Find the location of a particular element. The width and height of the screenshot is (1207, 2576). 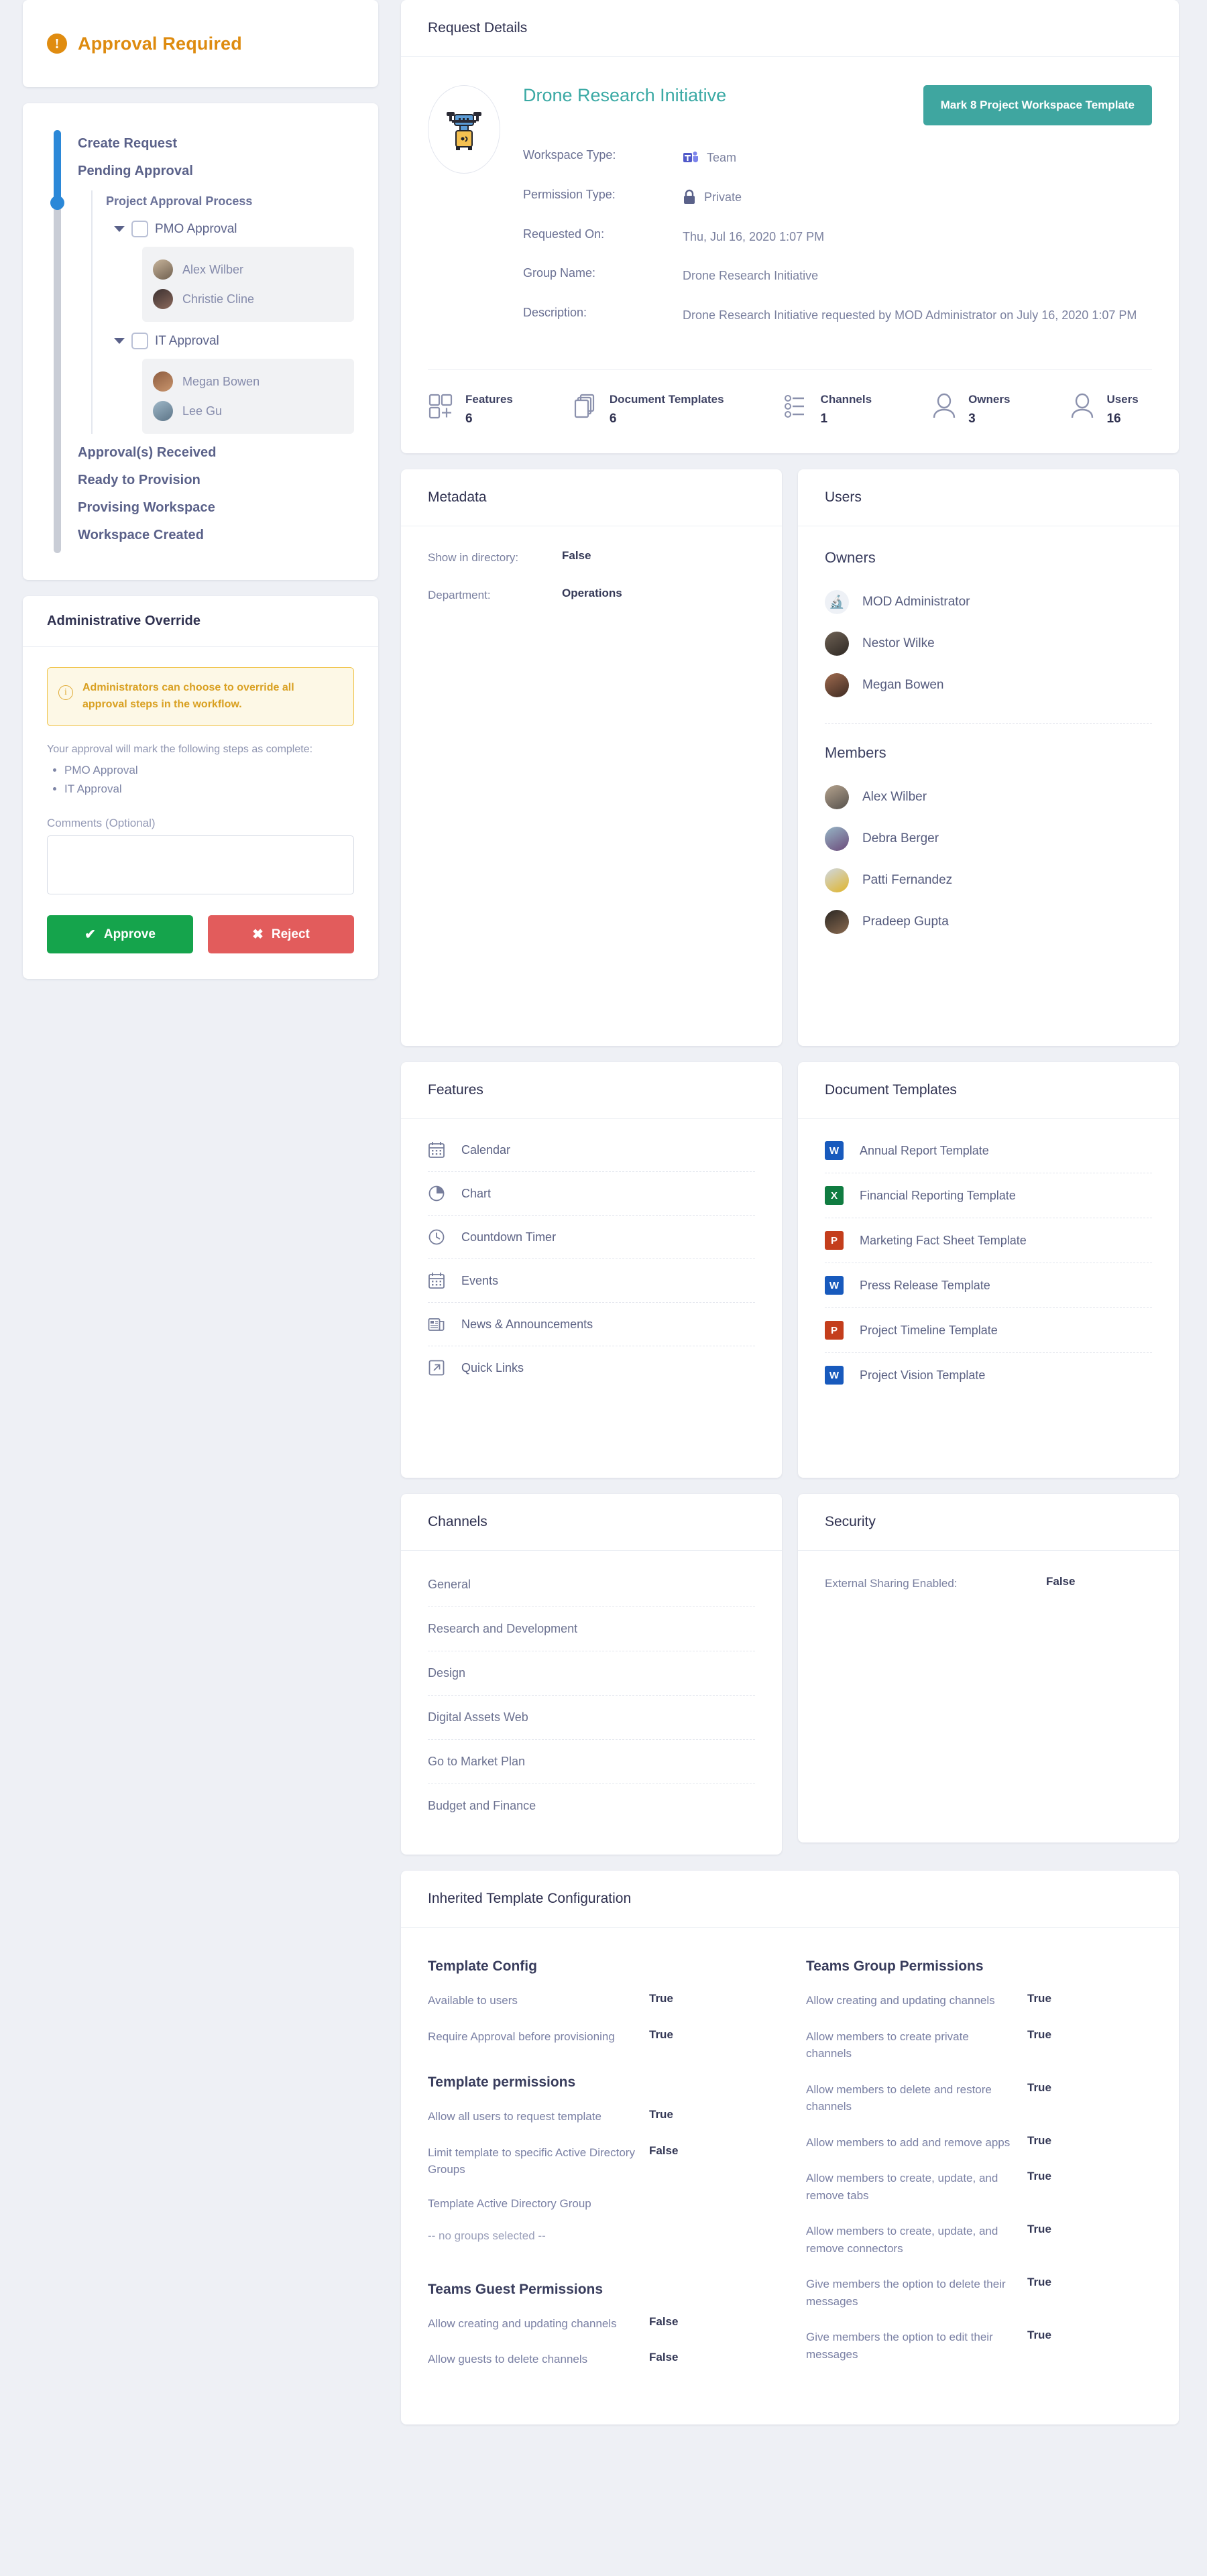

stat-value: 6 is located at coordinates (613, 419).